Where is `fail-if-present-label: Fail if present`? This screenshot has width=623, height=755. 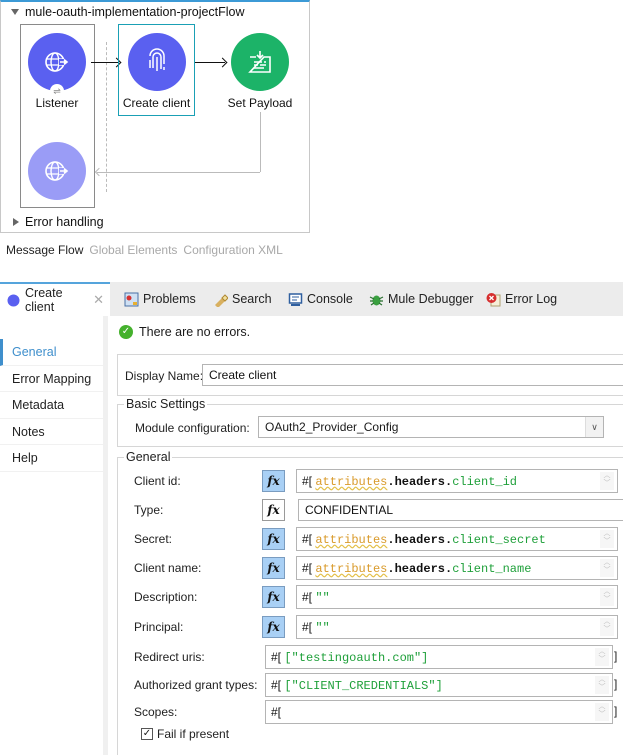
fail-if-present-label: Fail if present is located at coordinates (193, 734).